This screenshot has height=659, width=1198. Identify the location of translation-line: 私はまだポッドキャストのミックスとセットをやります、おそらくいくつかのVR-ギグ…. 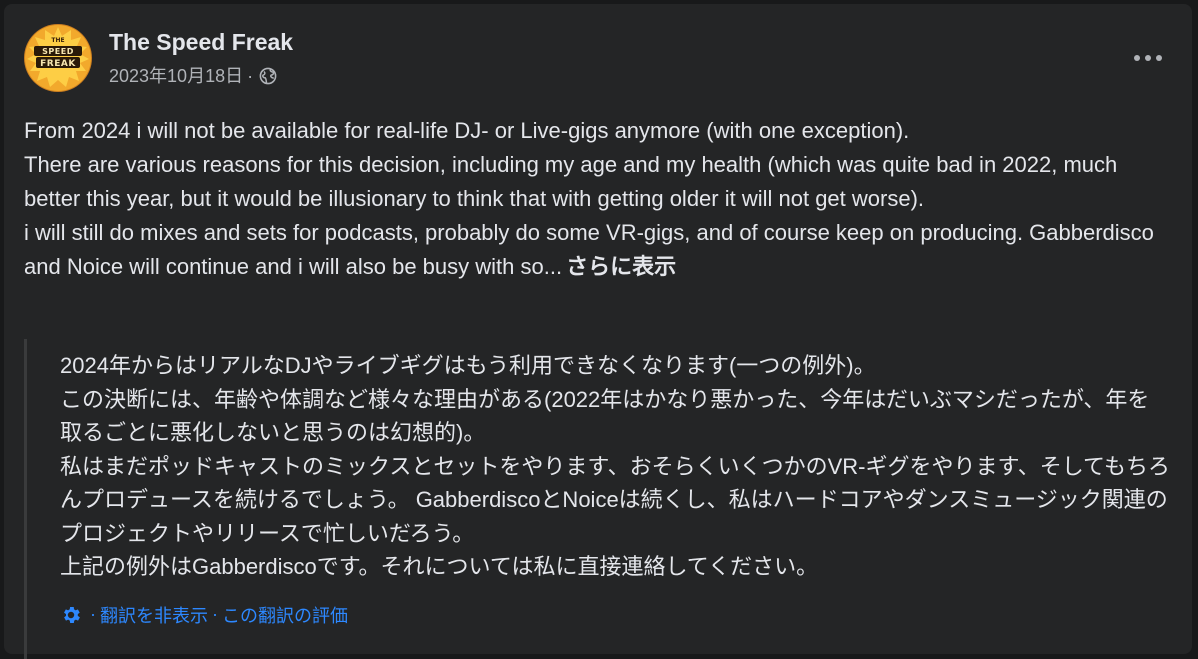
(615, 499).